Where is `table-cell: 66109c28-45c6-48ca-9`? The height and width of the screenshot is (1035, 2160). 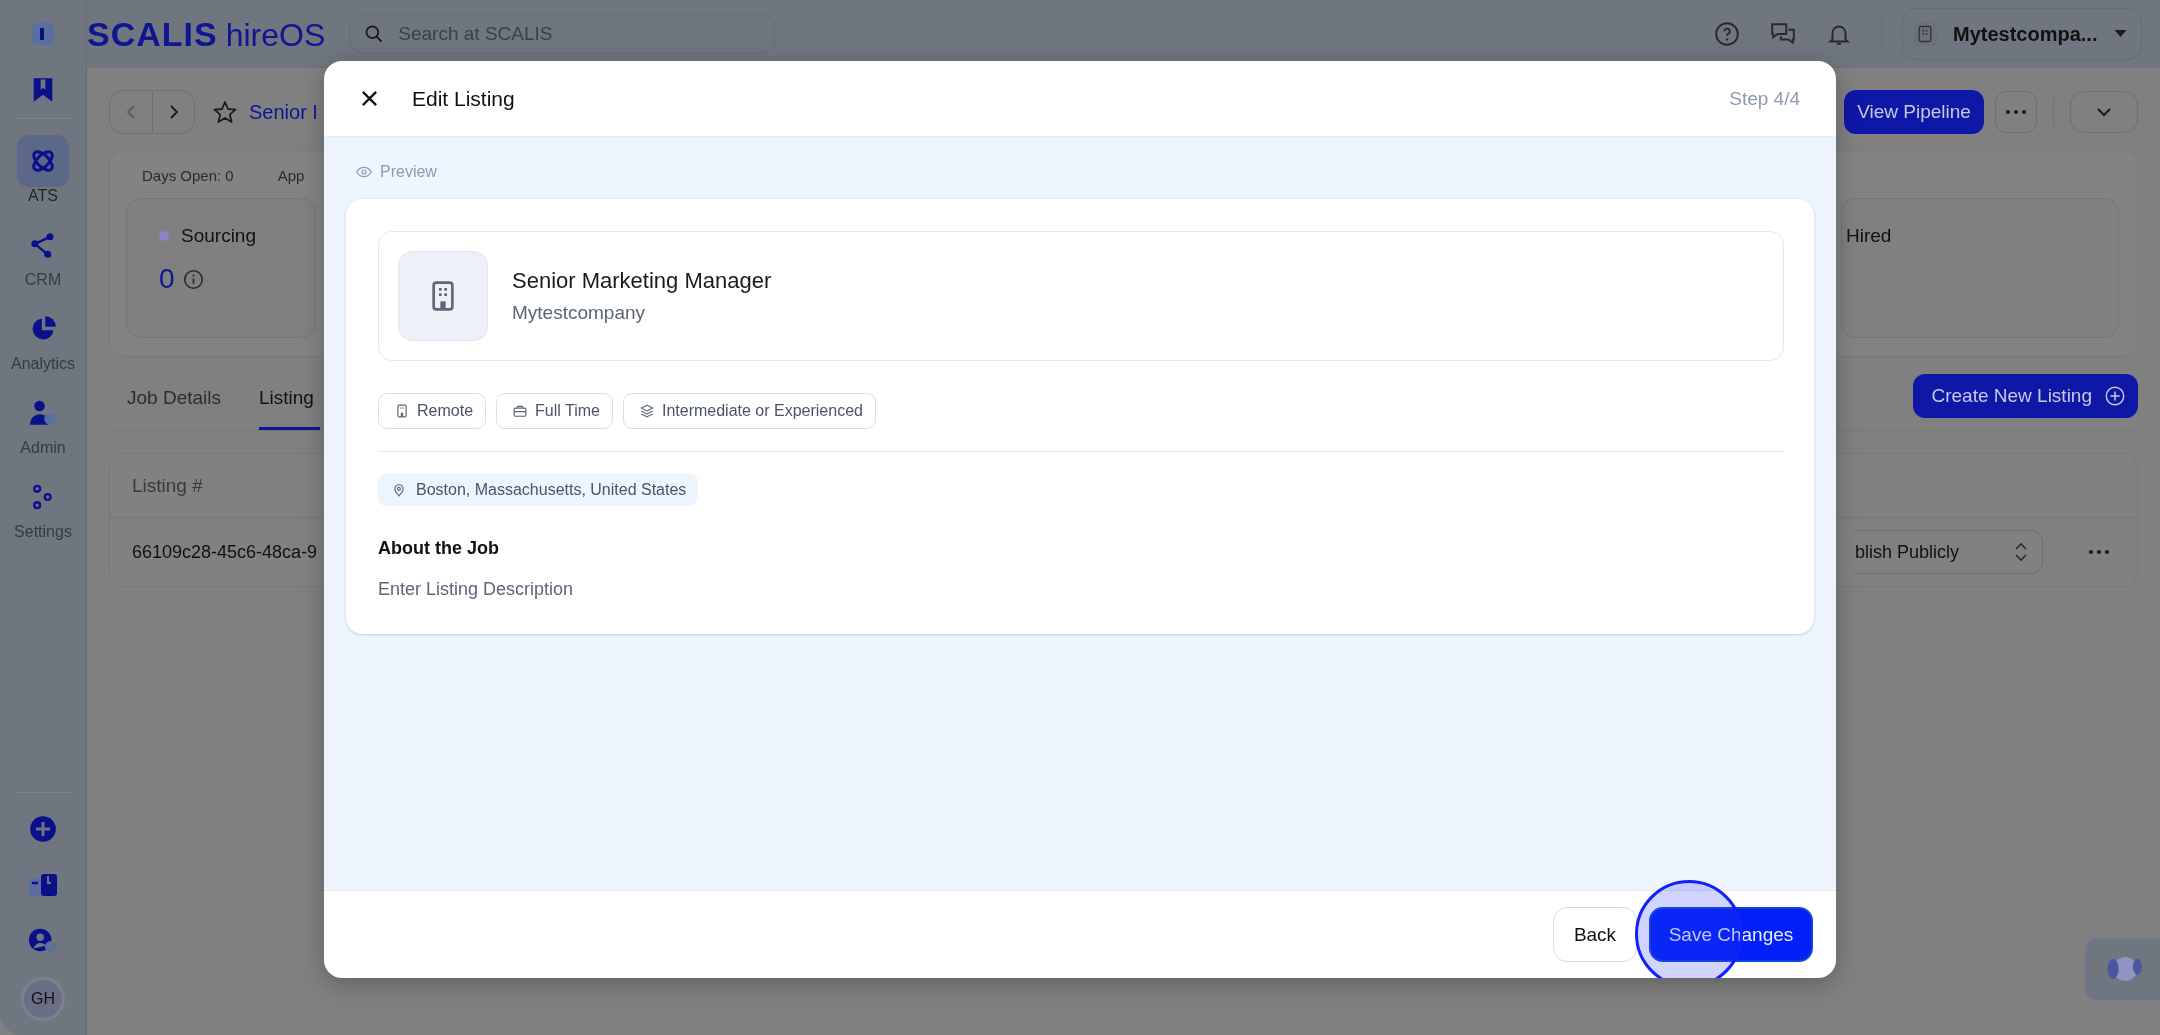
table-cell: 66109c28-45c6-48ca-9 is located at coordinates (225, 552).